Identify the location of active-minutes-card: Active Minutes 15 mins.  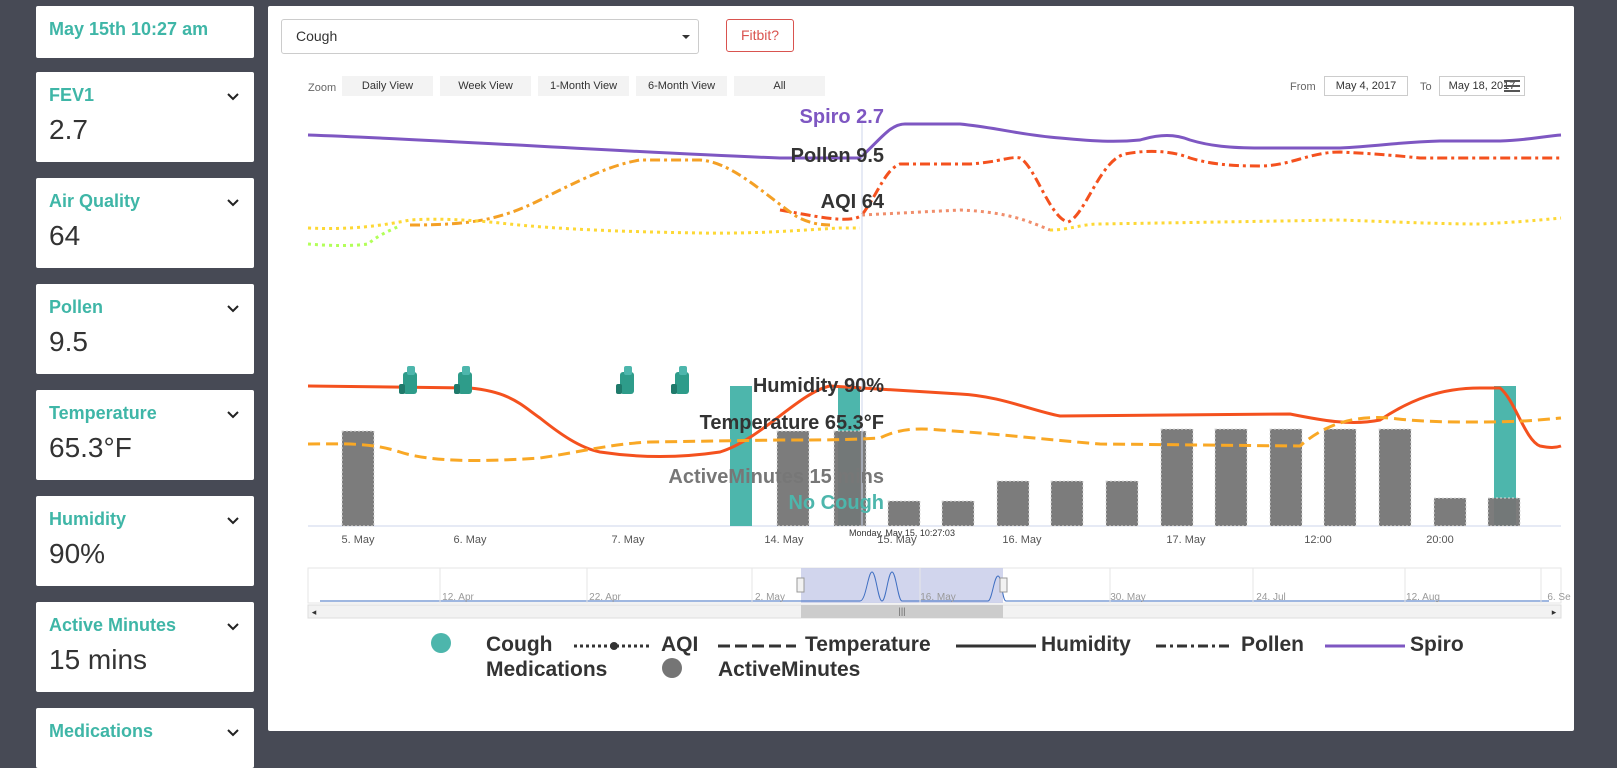
(145, 647).